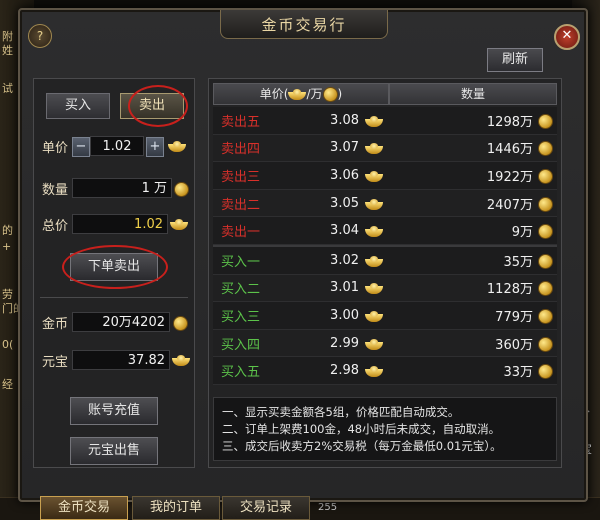 The height and width of the screenshot is (520, 600). Describe the element at coordinates (509, 122) in the screenshot. I see `order-quantity: 1298万` at that location.